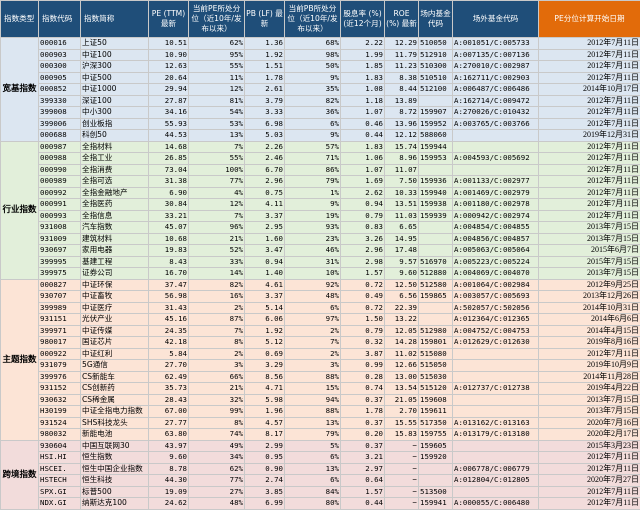 The height and width of the screenshot is (513, 640). I want to click on cell-pb-pct: 36%, so click(312, 112).